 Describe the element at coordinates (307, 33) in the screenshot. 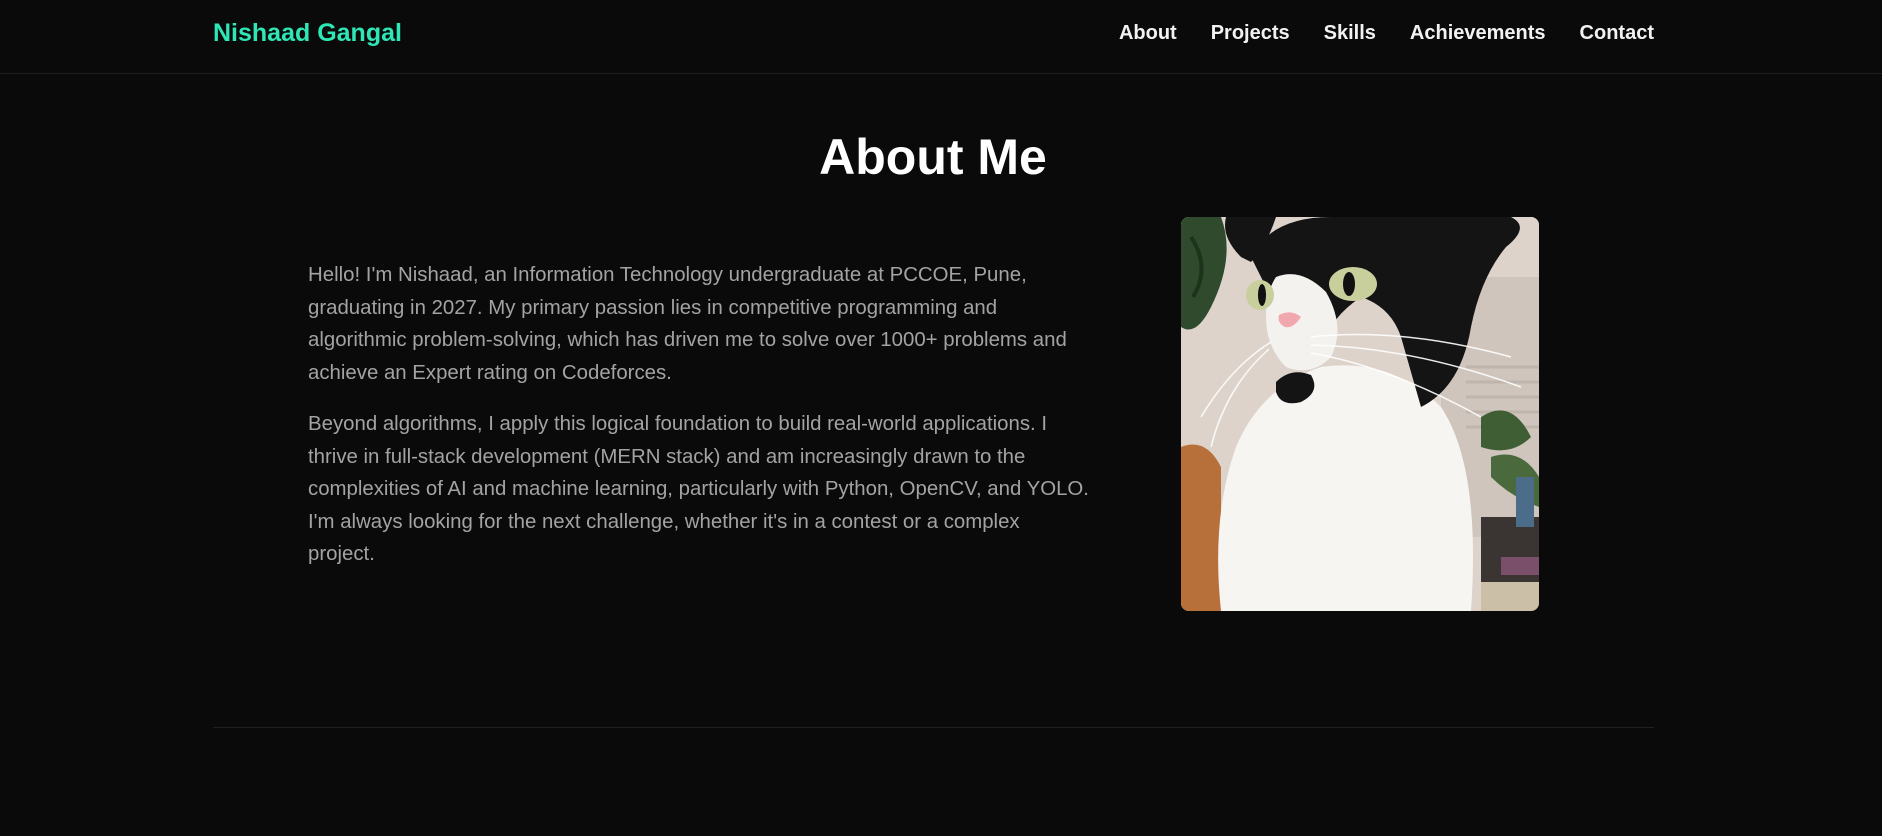

I see `brand-logo-link: Nishaad Gangal` at that location.